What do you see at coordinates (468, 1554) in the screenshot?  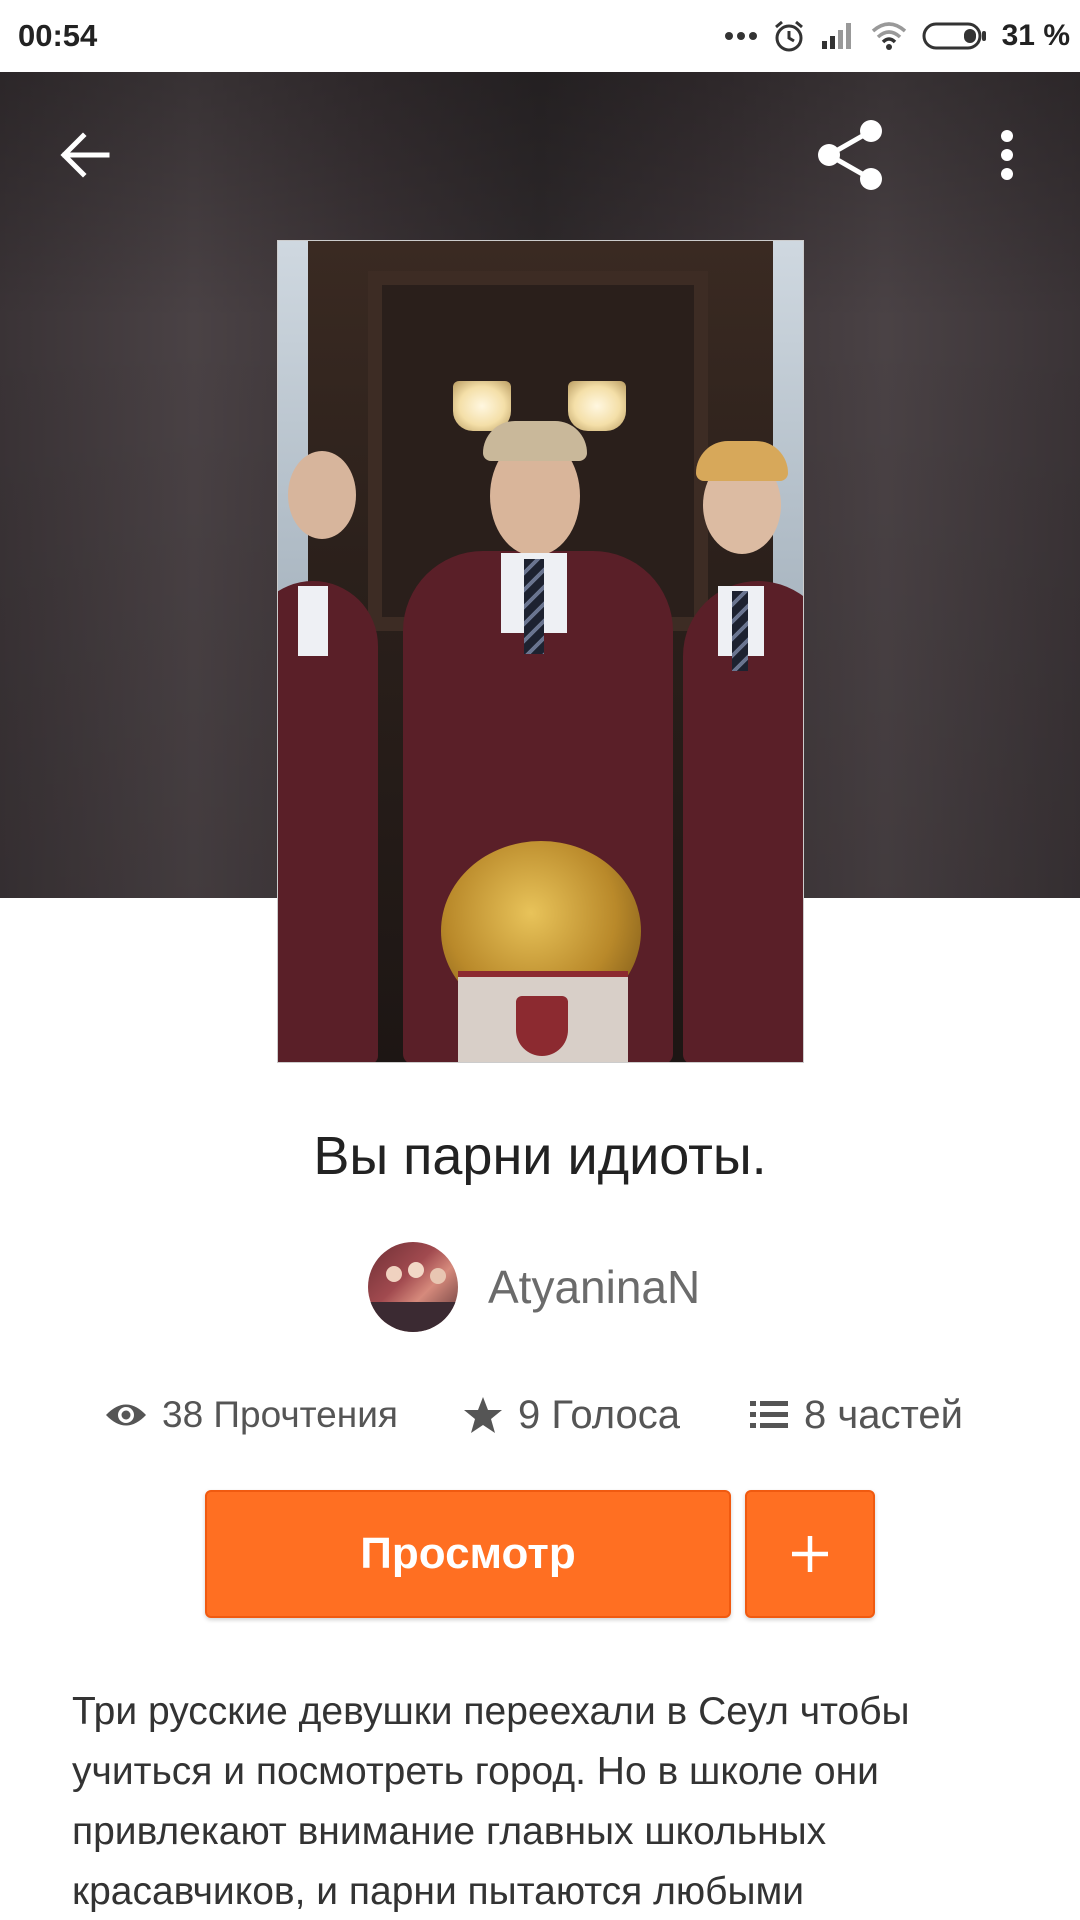 I see `read-button: Просмотр` at bounding box center [468, 1554].